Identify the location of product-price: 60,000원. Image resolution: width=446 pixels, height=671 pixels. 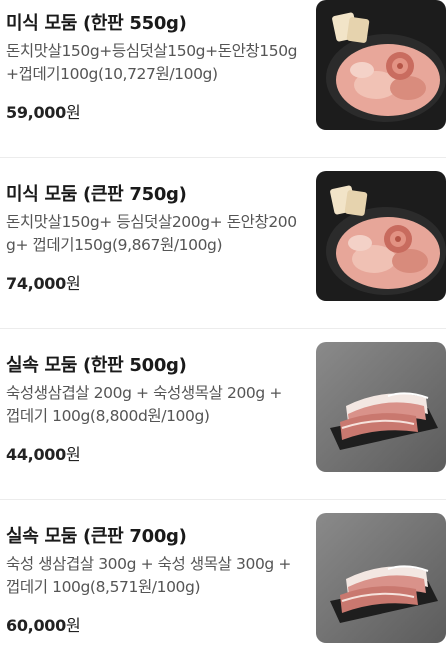
(43, 624).